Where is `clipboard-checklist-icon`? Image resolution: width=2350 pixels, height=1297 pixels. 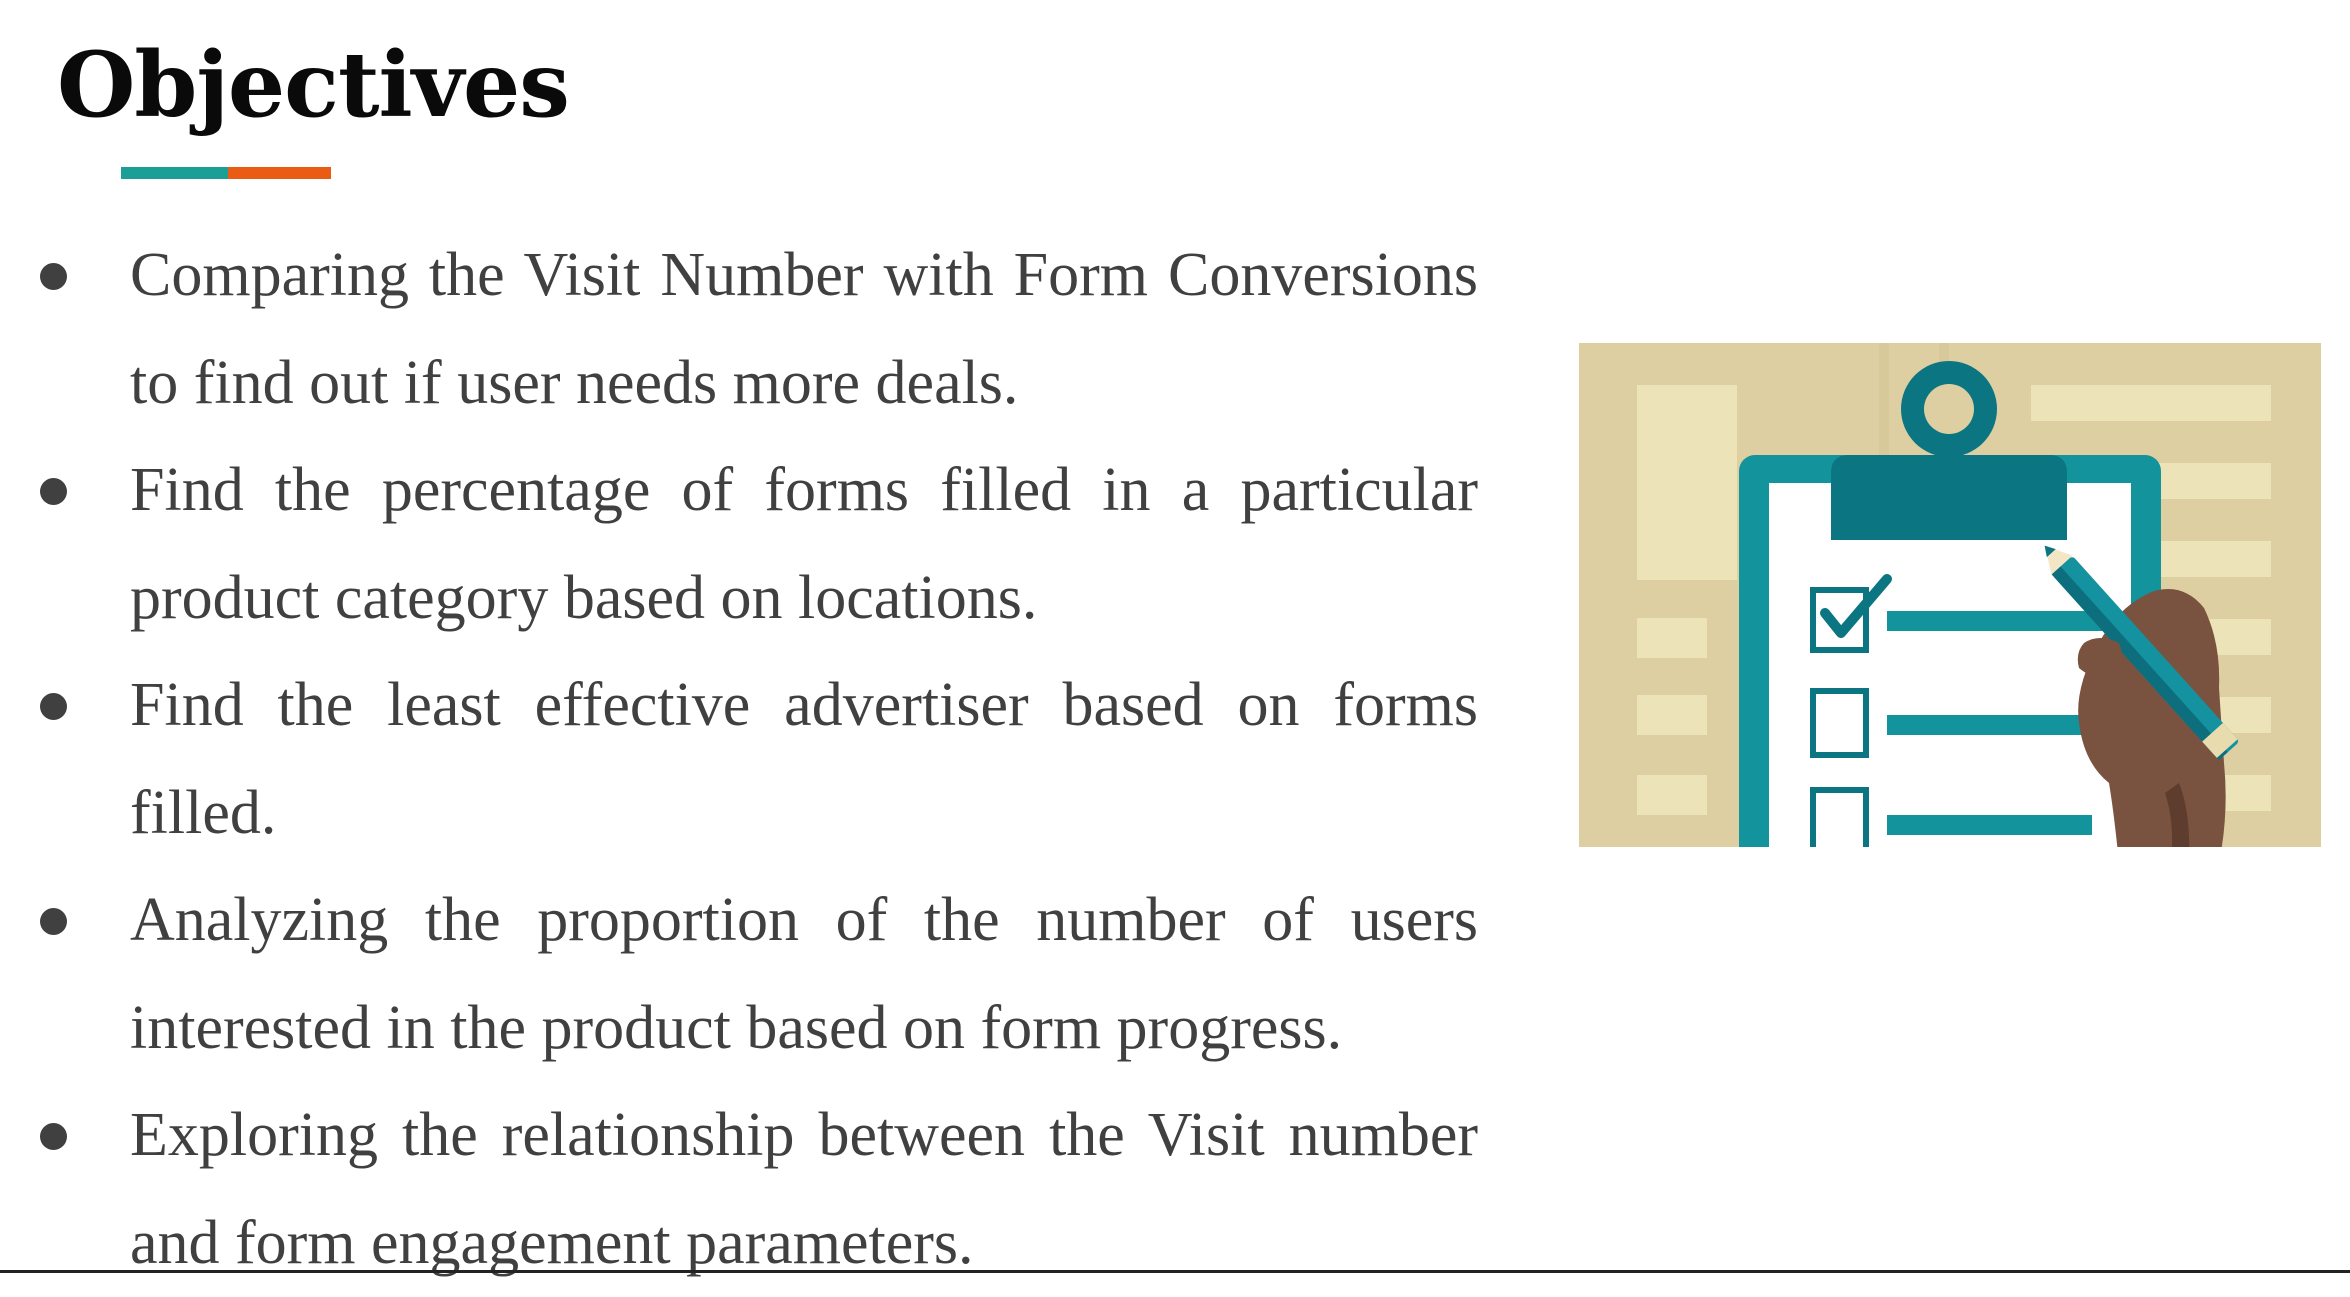
clipboard-checklist-icon is located at coordinates (1950, 595).